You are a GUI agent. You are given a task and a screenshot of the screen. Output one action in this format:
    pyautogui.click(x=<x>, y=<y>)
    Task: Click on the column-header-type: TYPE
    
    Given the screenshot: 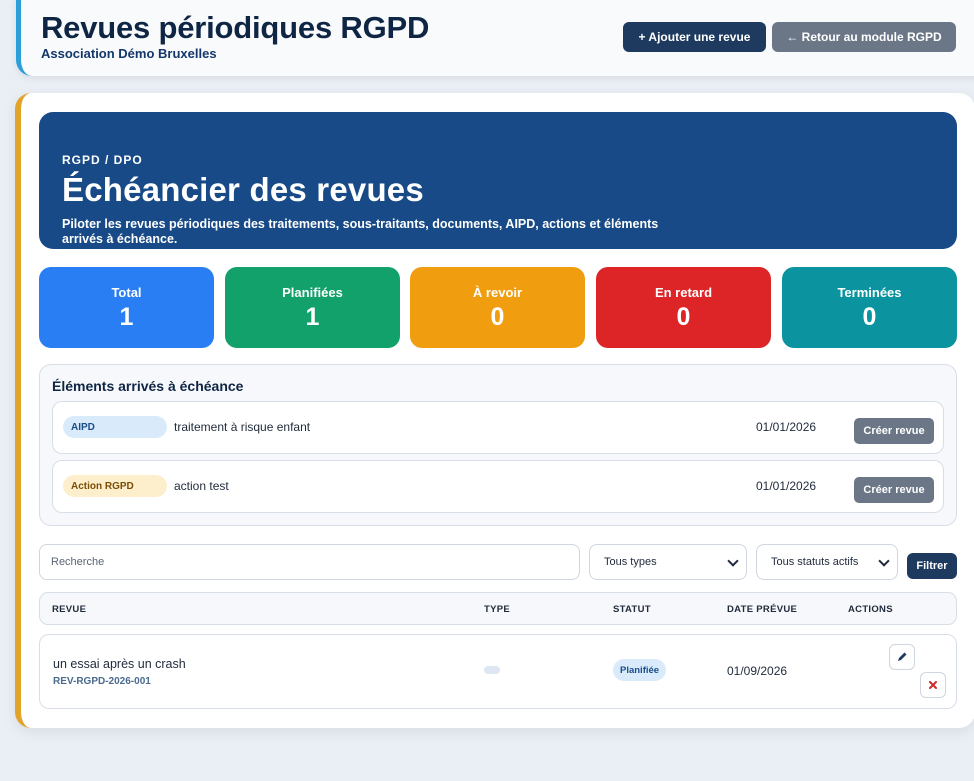 What is the action you would take?
    pyautogui.click(x=497, y=609)
    